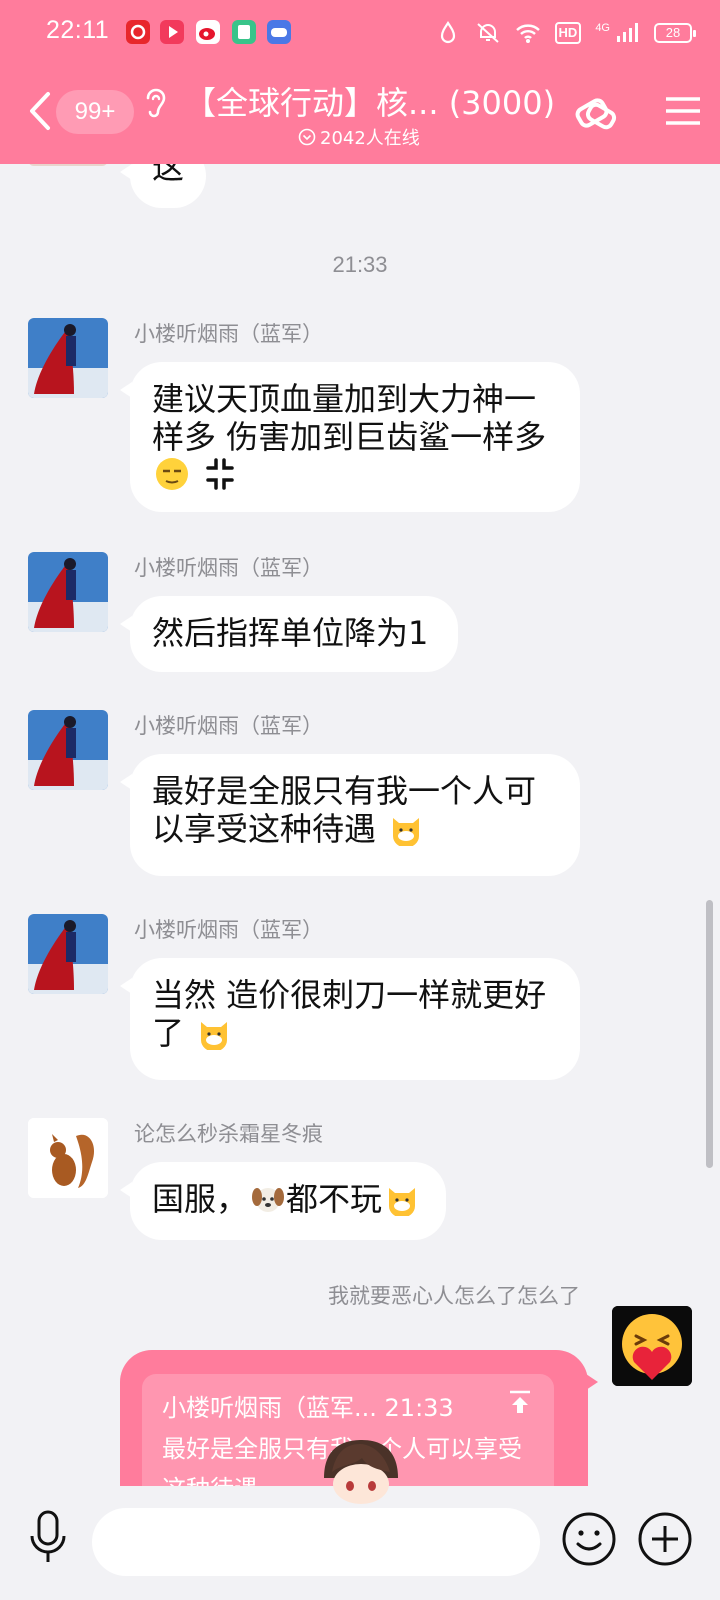 This screenshot has width=720, height=1600. Describe the element at coordinates (665, 1539) in the screenshot. I see `plus-icon` at that location.